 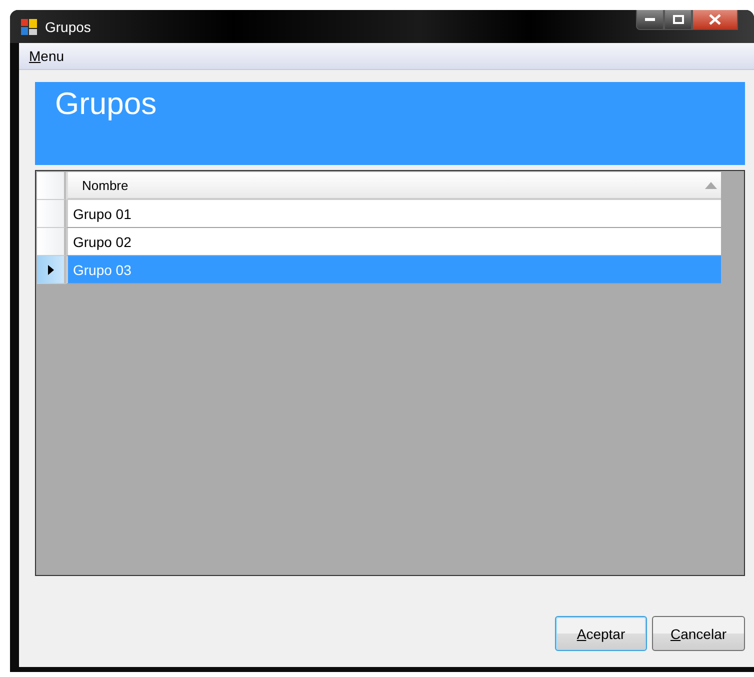 What do you see at coordinates (393, 242) in the screenshot?
I see `table-cell: Grupo 02` at bounding box center [393, 242].